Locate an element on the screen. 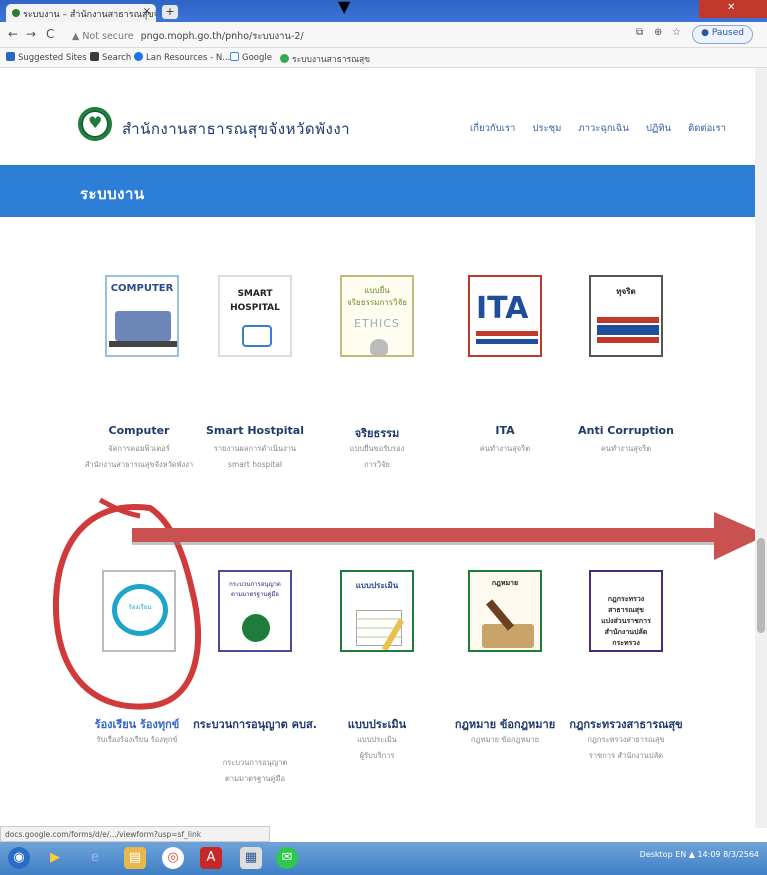  scrollbar-thumb is located at coordinates (761, 585).